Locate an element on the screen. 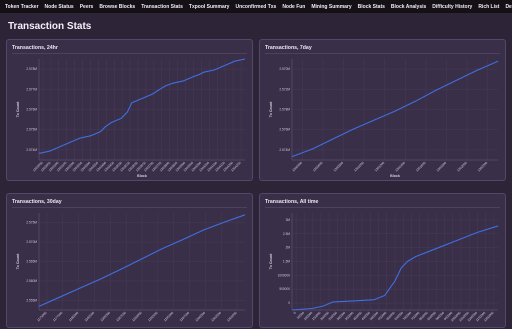 Image resolution: width=512 pixels, height=329 pixels. x-tick-label: 1182500 is located at coordinates (90, 317).